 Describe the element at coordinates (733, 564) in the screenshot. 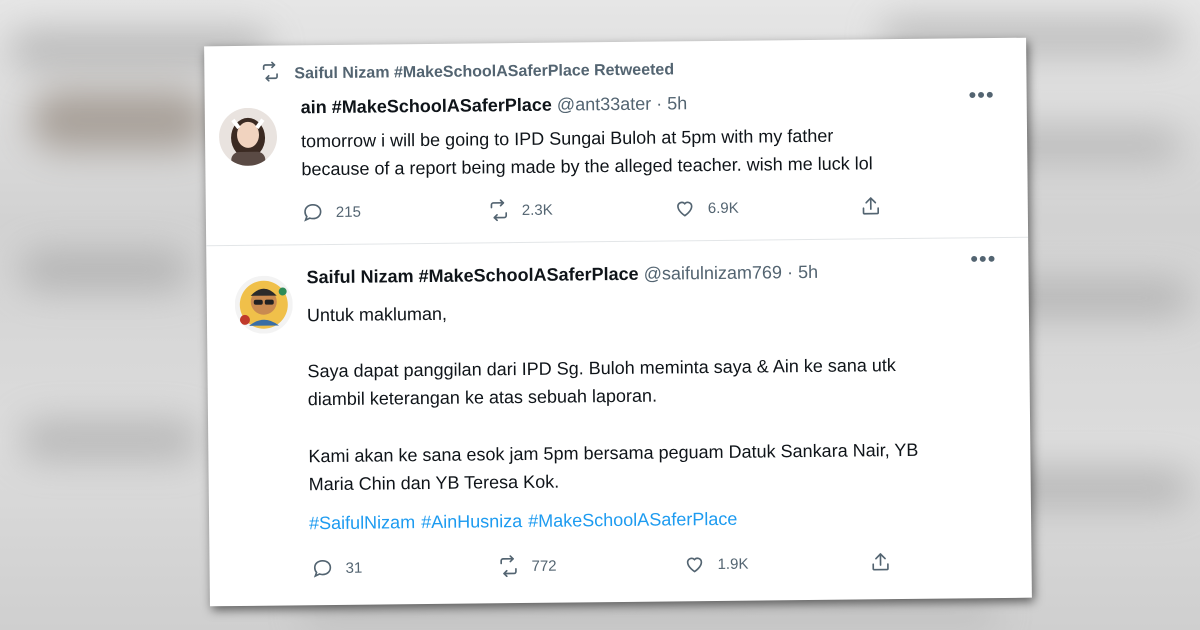

I see `like-count: 1.9K` at that location.